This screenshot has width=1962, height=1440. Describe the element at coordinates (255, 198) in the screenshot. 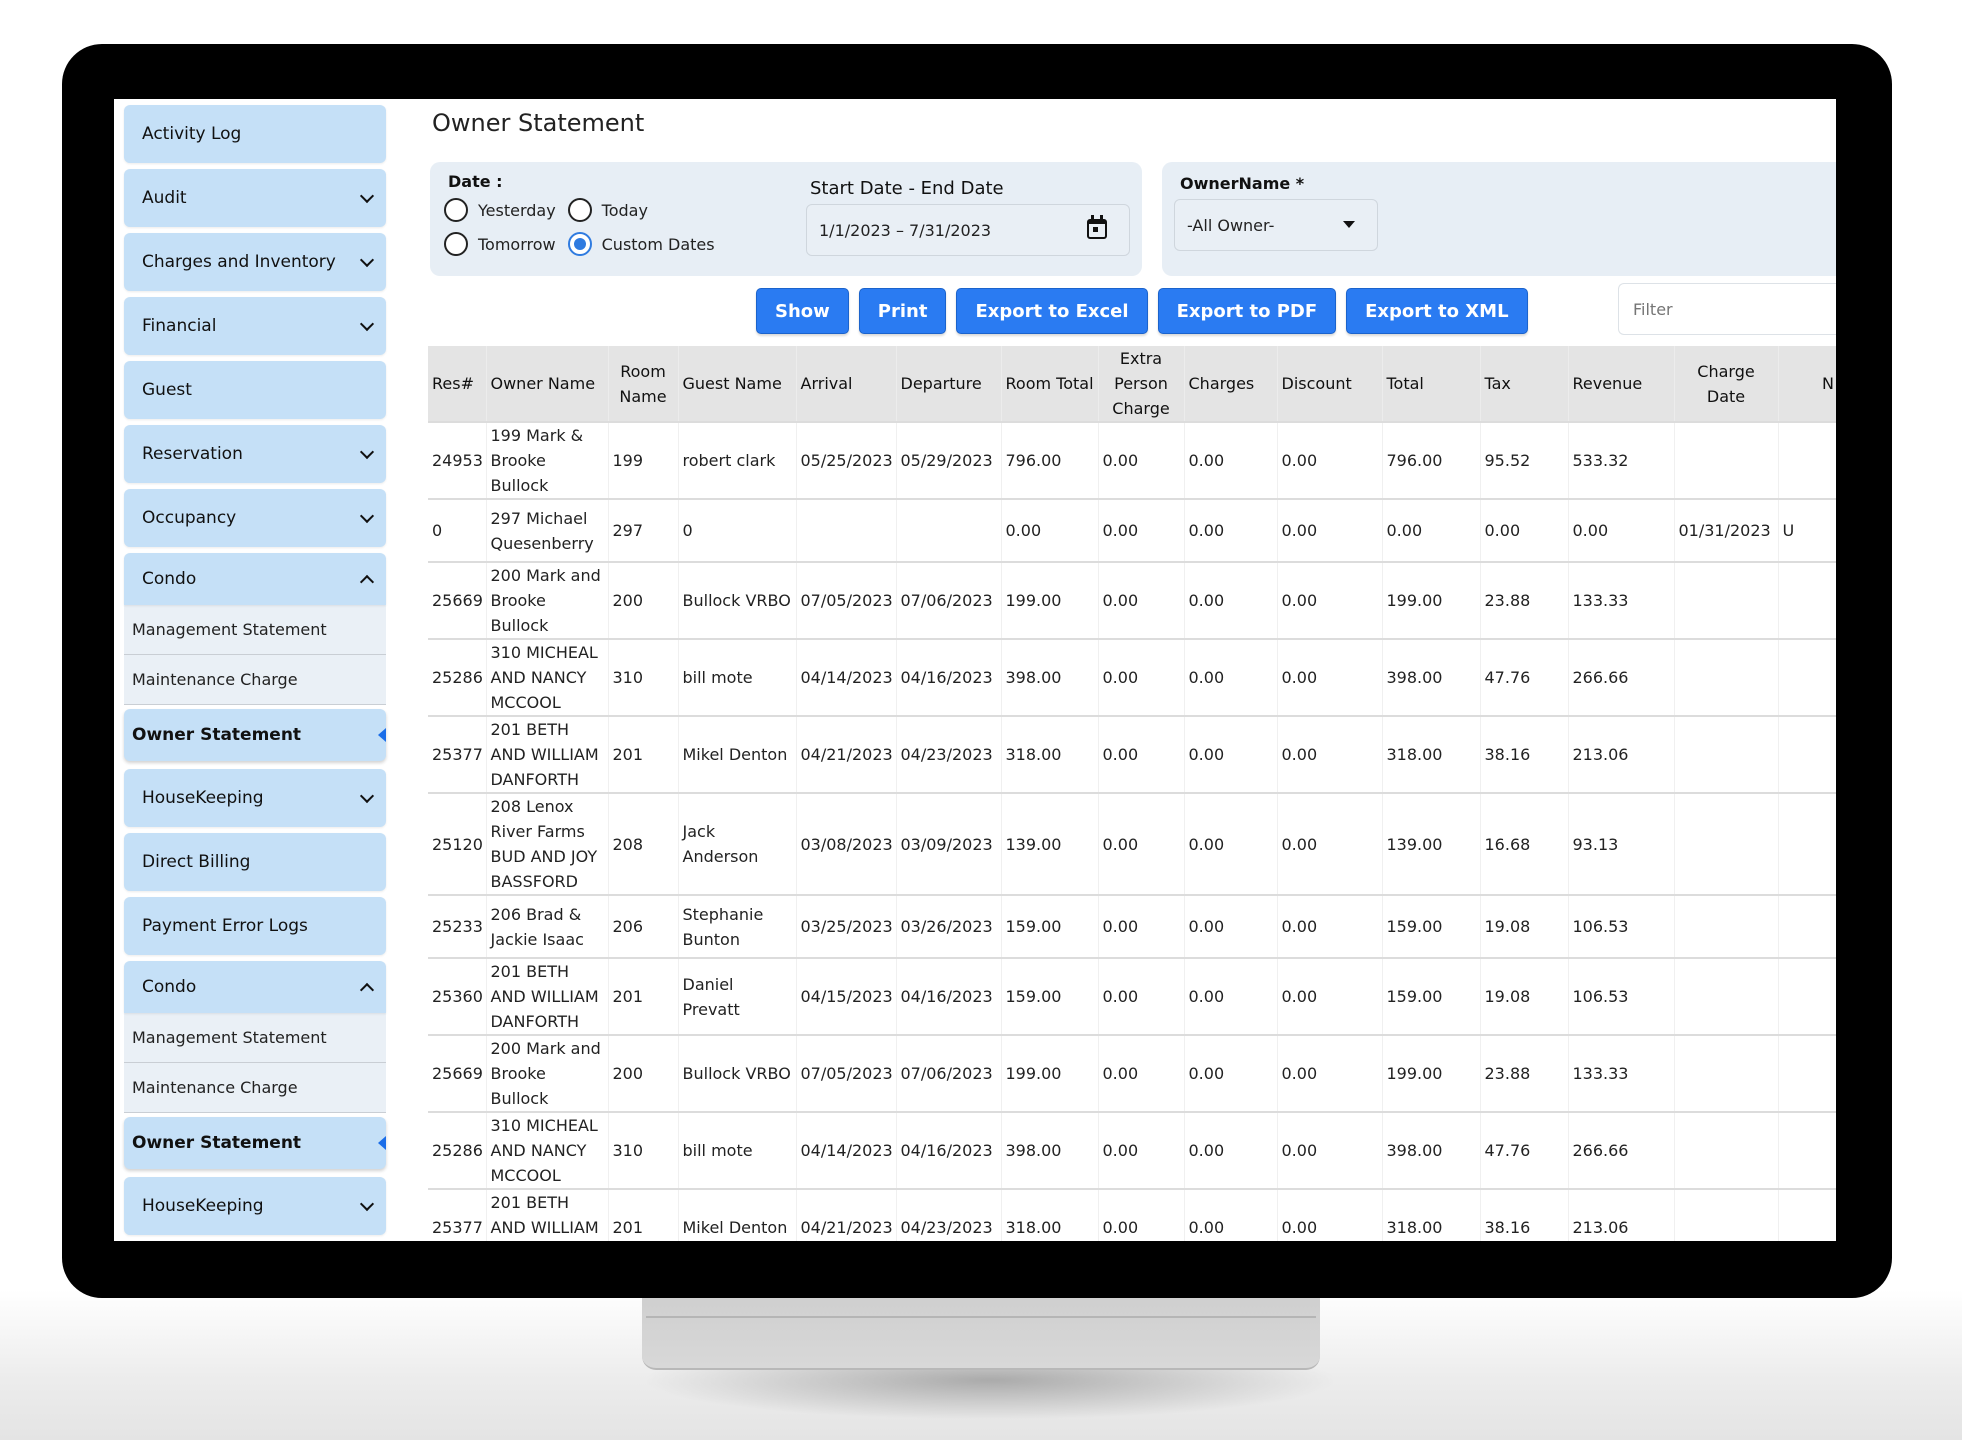

I see `sidebar-item-audit: Audit` at that location.